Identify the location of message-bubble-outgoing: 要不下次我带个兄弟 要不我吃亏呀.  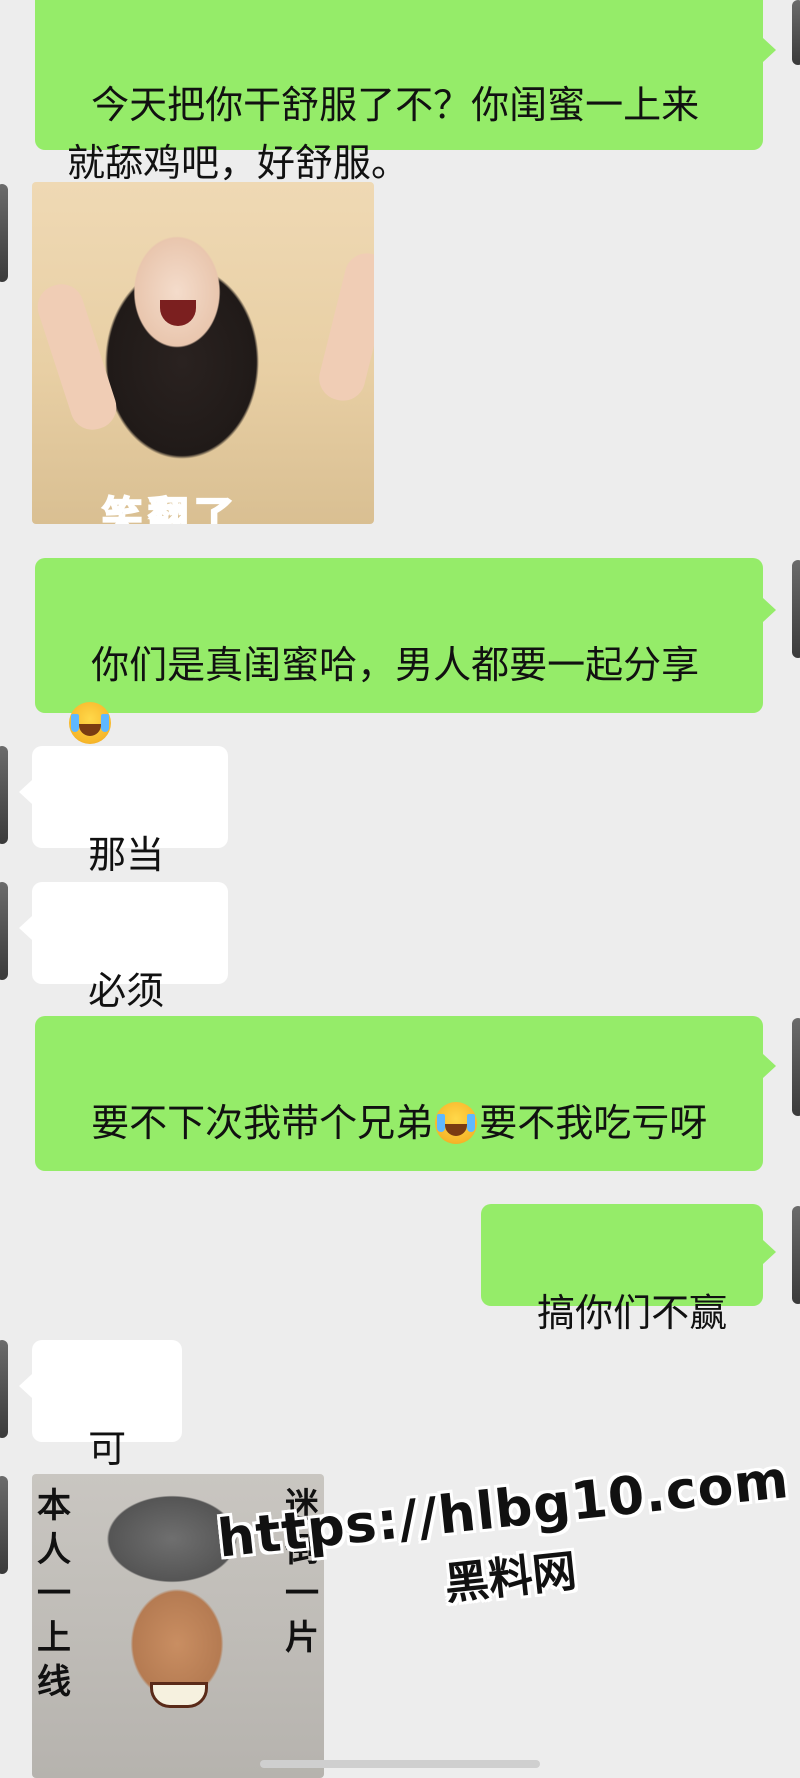
(399, 1093).